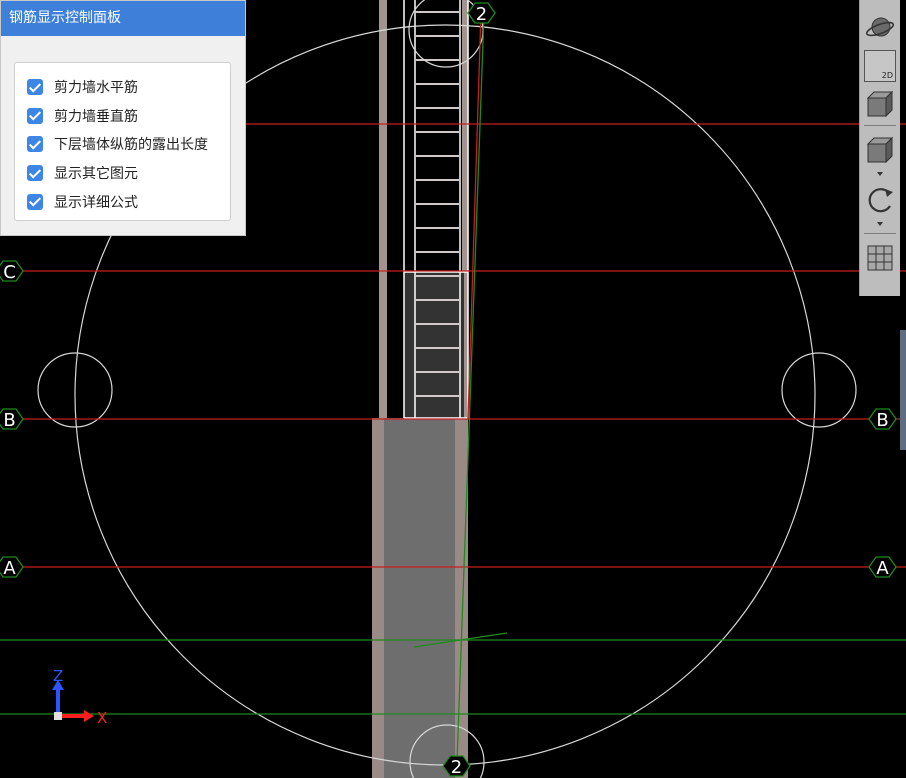 The image size is (906, 778). I want to click on wall-lower-edge-left, so click(378, 598).